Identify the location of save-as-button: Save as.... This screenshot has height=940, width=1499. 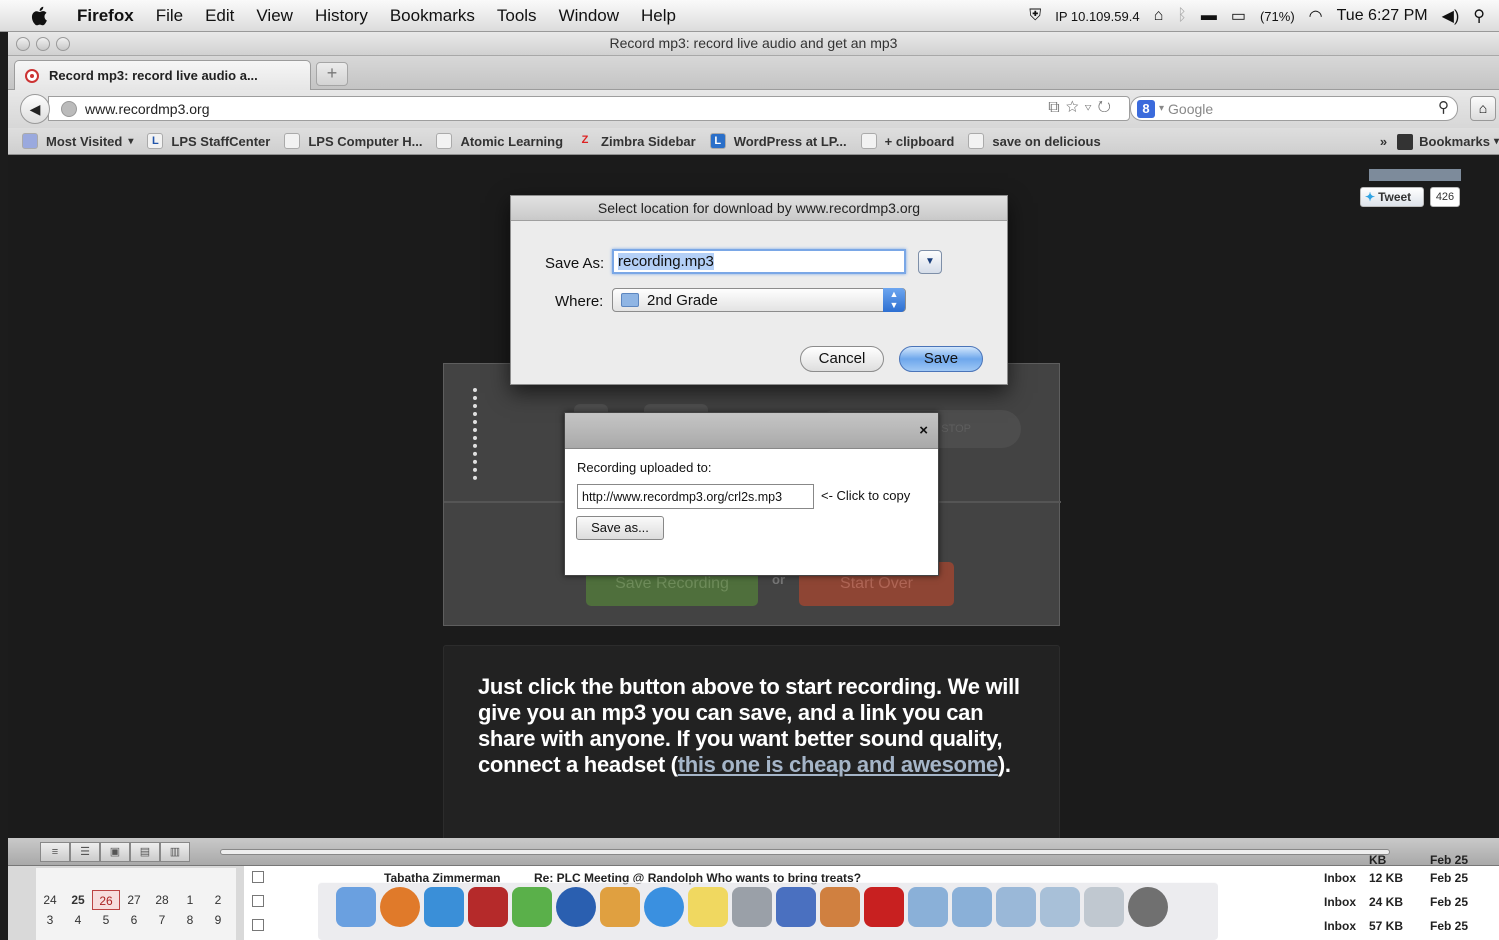
(620, 528).